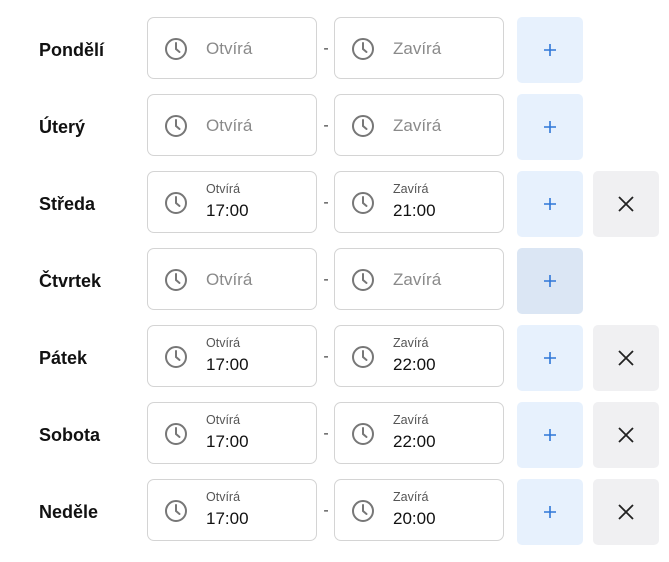  I want to click on day-label: Neděle, so click(69, 512).